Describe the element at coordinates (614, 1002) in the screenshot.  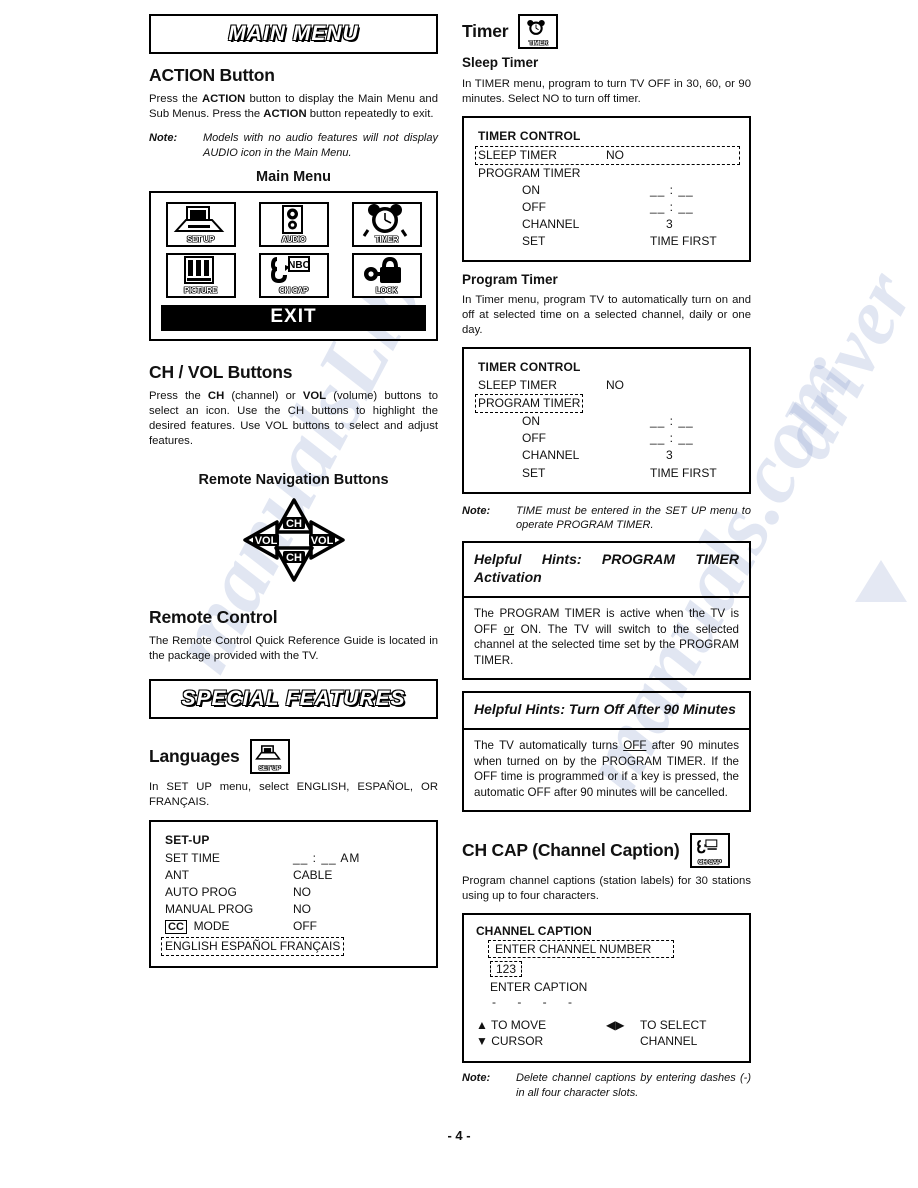
I see `cc-caption-slots: - - - -` at that location.